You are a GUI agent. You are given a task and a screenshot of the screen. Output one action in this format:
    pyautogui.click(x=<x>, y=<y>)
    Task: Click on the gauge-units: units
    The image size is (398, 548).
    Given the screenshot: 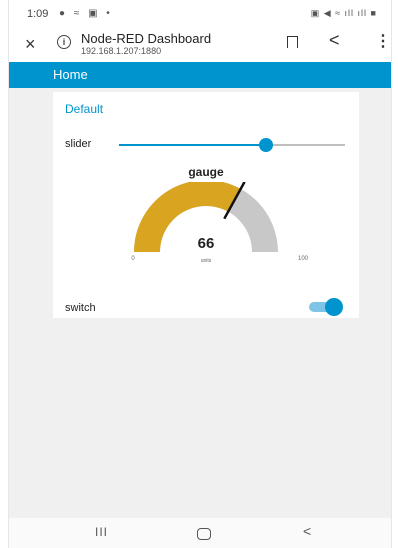 What is the action you would take?
    pyautogui.click(x=206, y=261)
    